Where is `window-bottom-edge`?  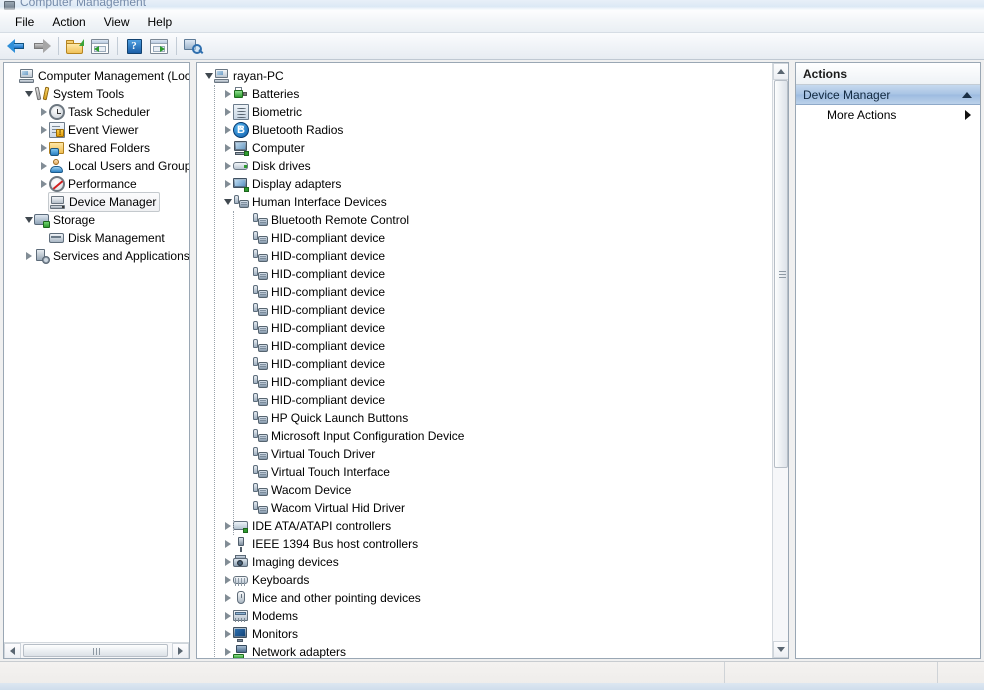
window-bottom-edge is located at coordinates (492, 686).